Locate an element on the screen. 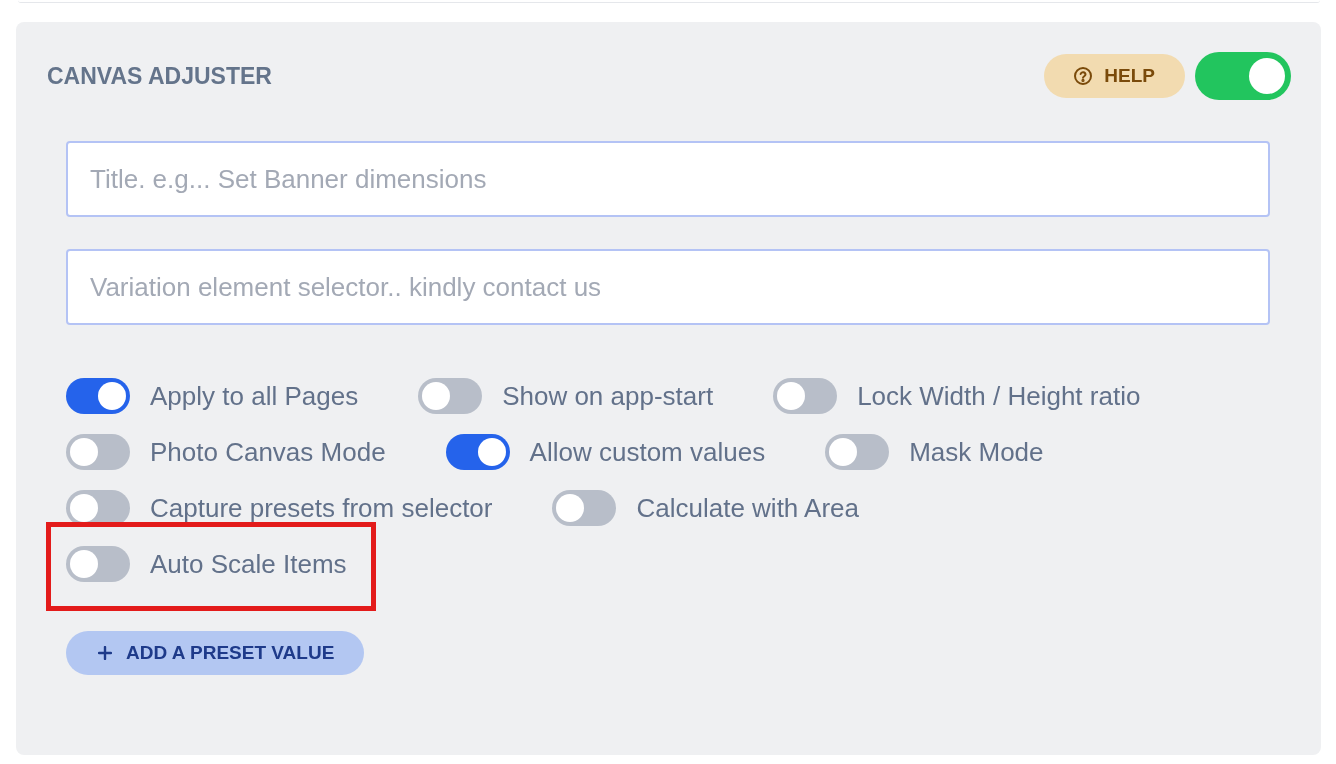 This screenshot has height=764, width=1336. option-label: Photo Canvas Mode is located at coordinates (268, 452).